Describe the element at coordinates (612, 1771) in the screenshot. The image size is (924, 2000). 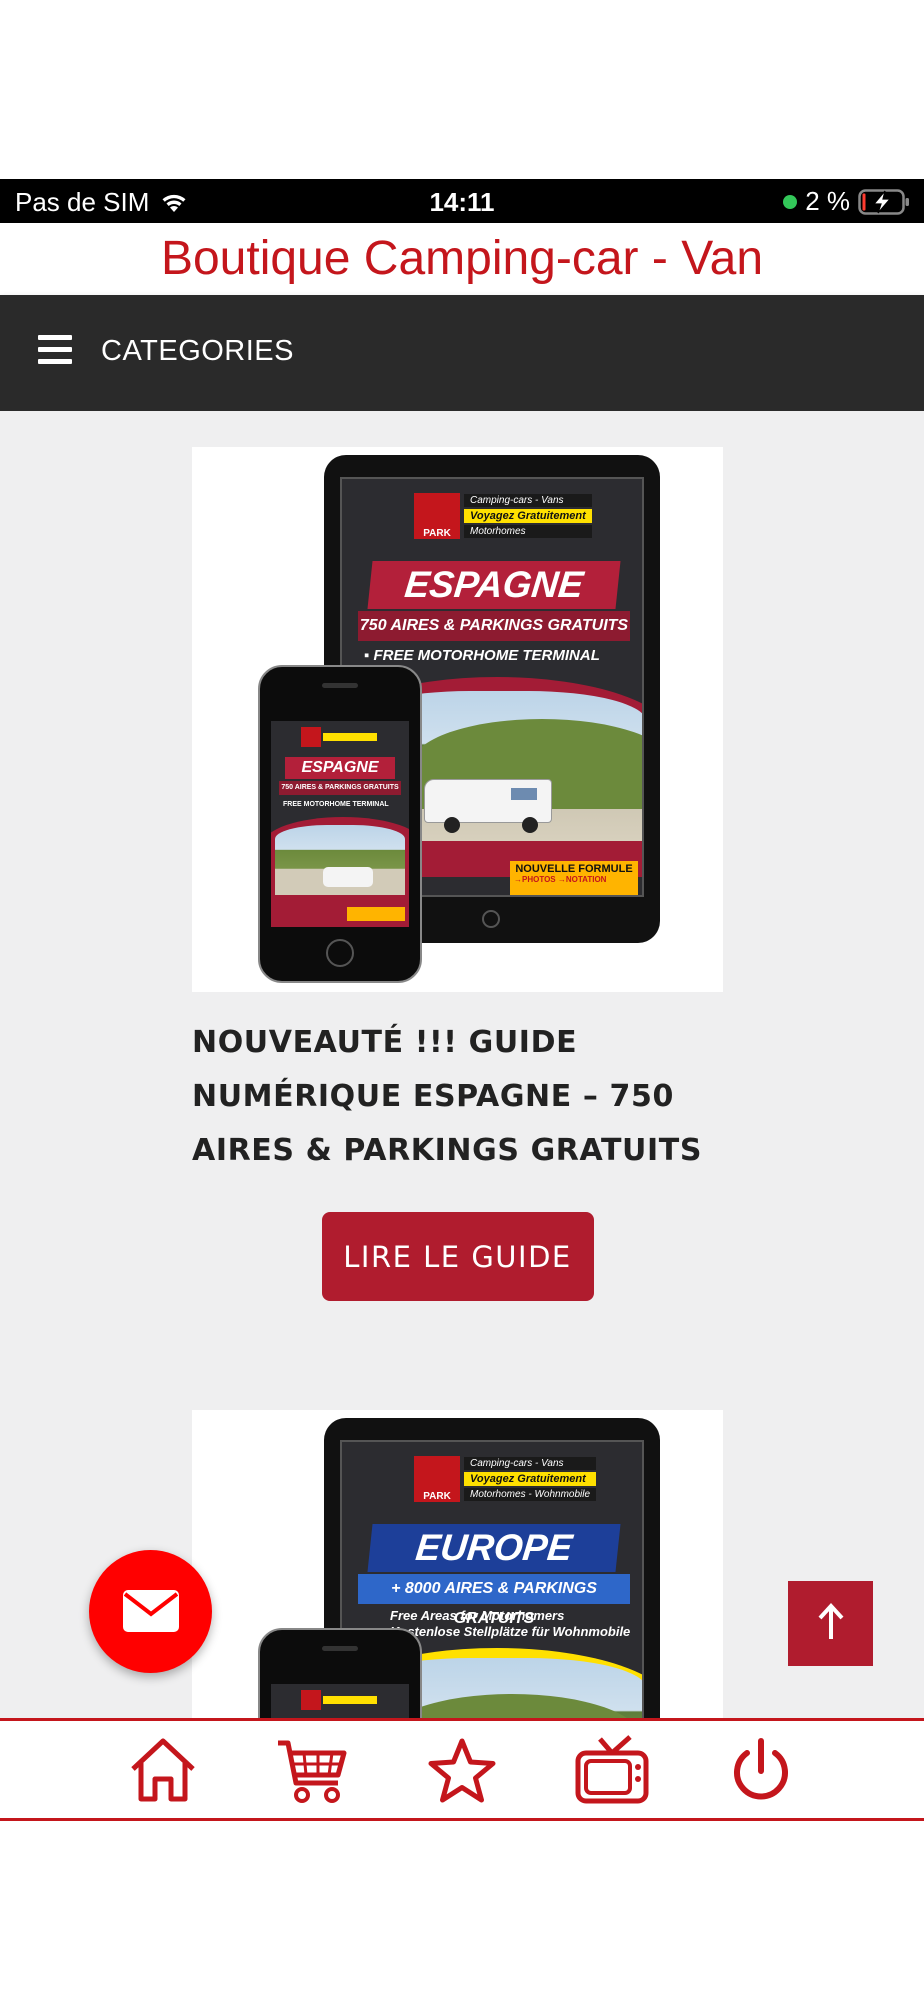
I see `tv-icon` at that location.